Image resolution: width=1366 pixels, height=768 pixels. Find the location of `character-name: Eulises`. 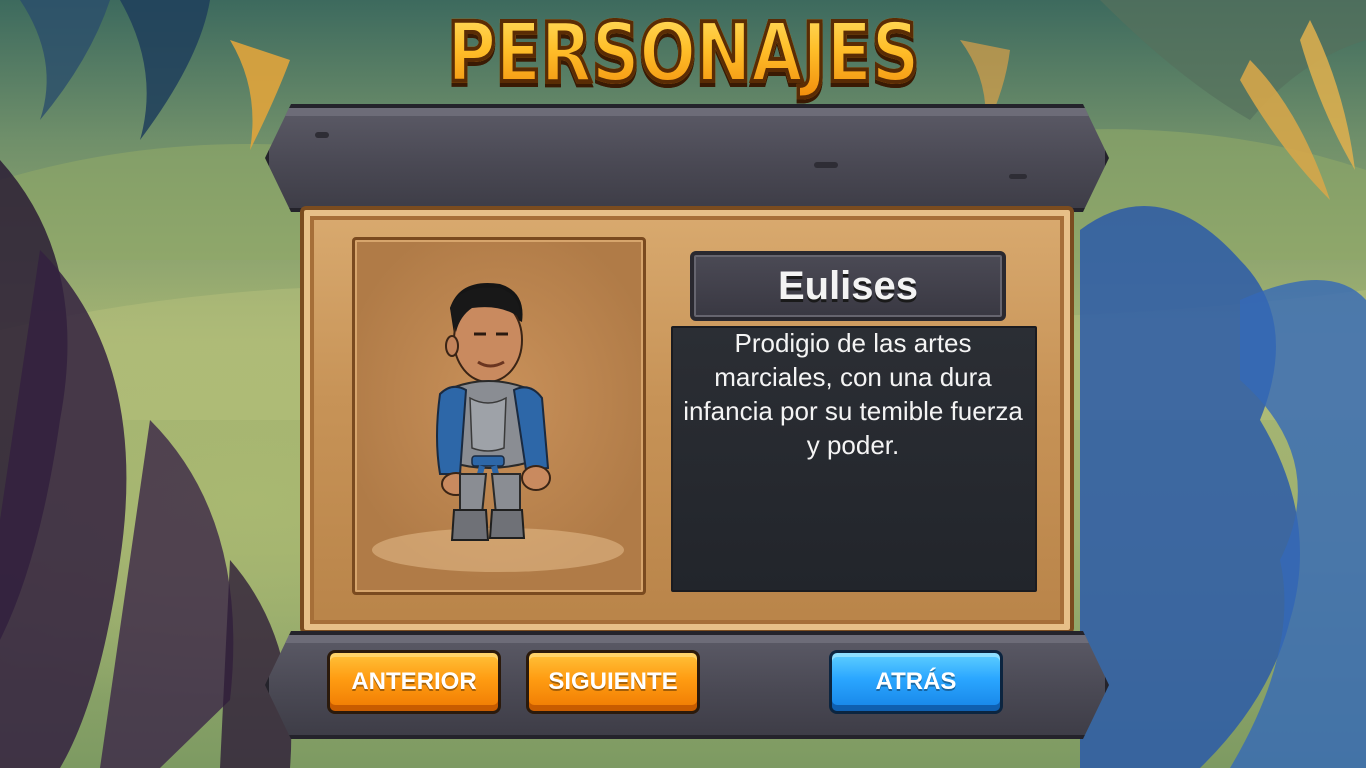

character-name: Eulises is located at coordinates (848, 285).